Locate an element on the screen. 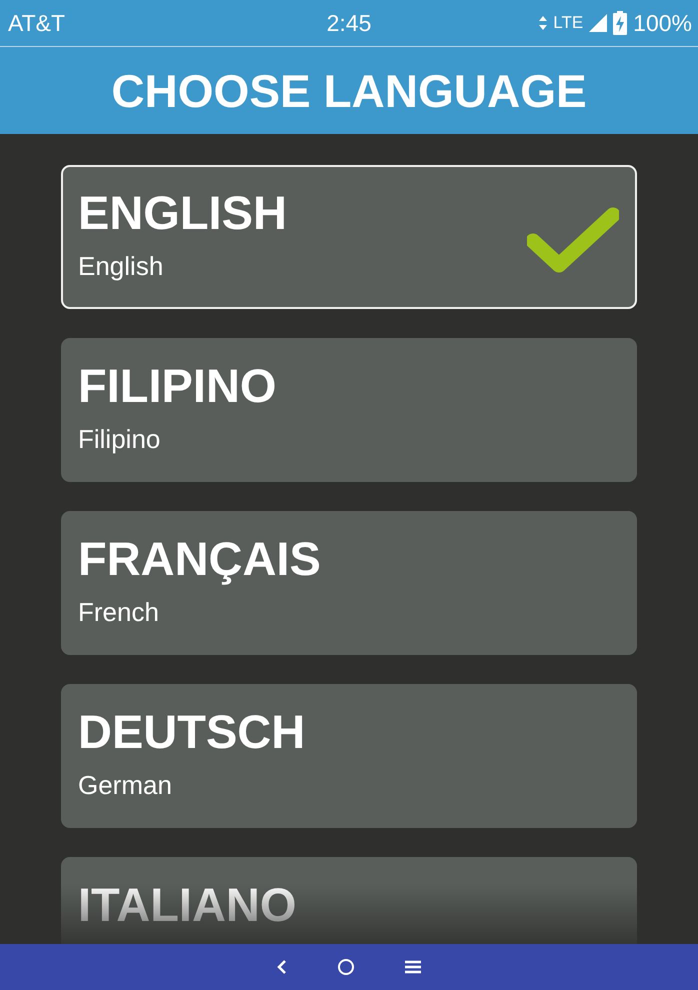 This screenshot has width=698, height=990. language-name: DEUTSCH is located at coordinates (192, 732).